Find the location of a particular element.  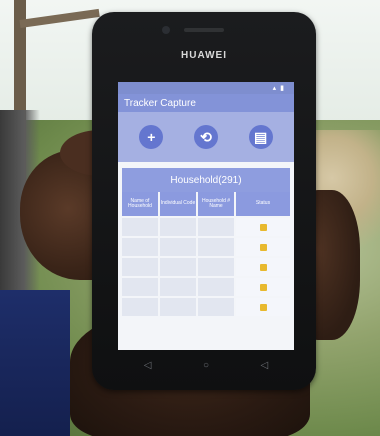

status-bar: ▴ ▮ is located at coordinates (206, 88).